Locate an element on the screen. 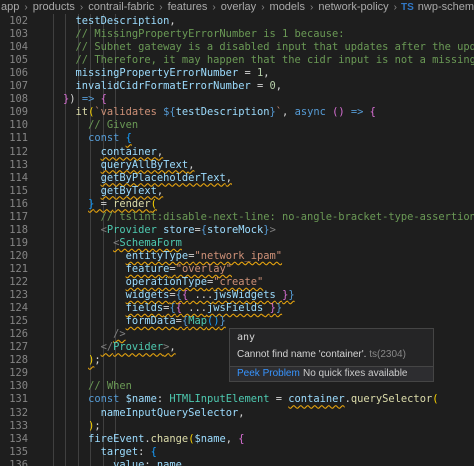 The image size is (474, 466). code-token: fireEvent is located at coordinates (116, 438).